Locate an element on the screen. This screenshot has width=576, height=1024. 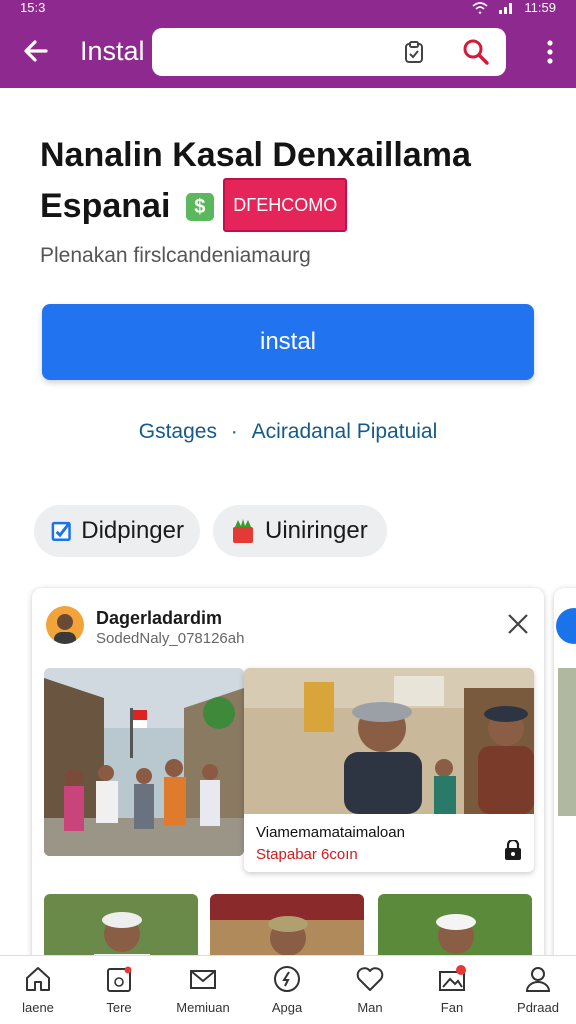
wifi-icon is located at coordinates (480, 7).